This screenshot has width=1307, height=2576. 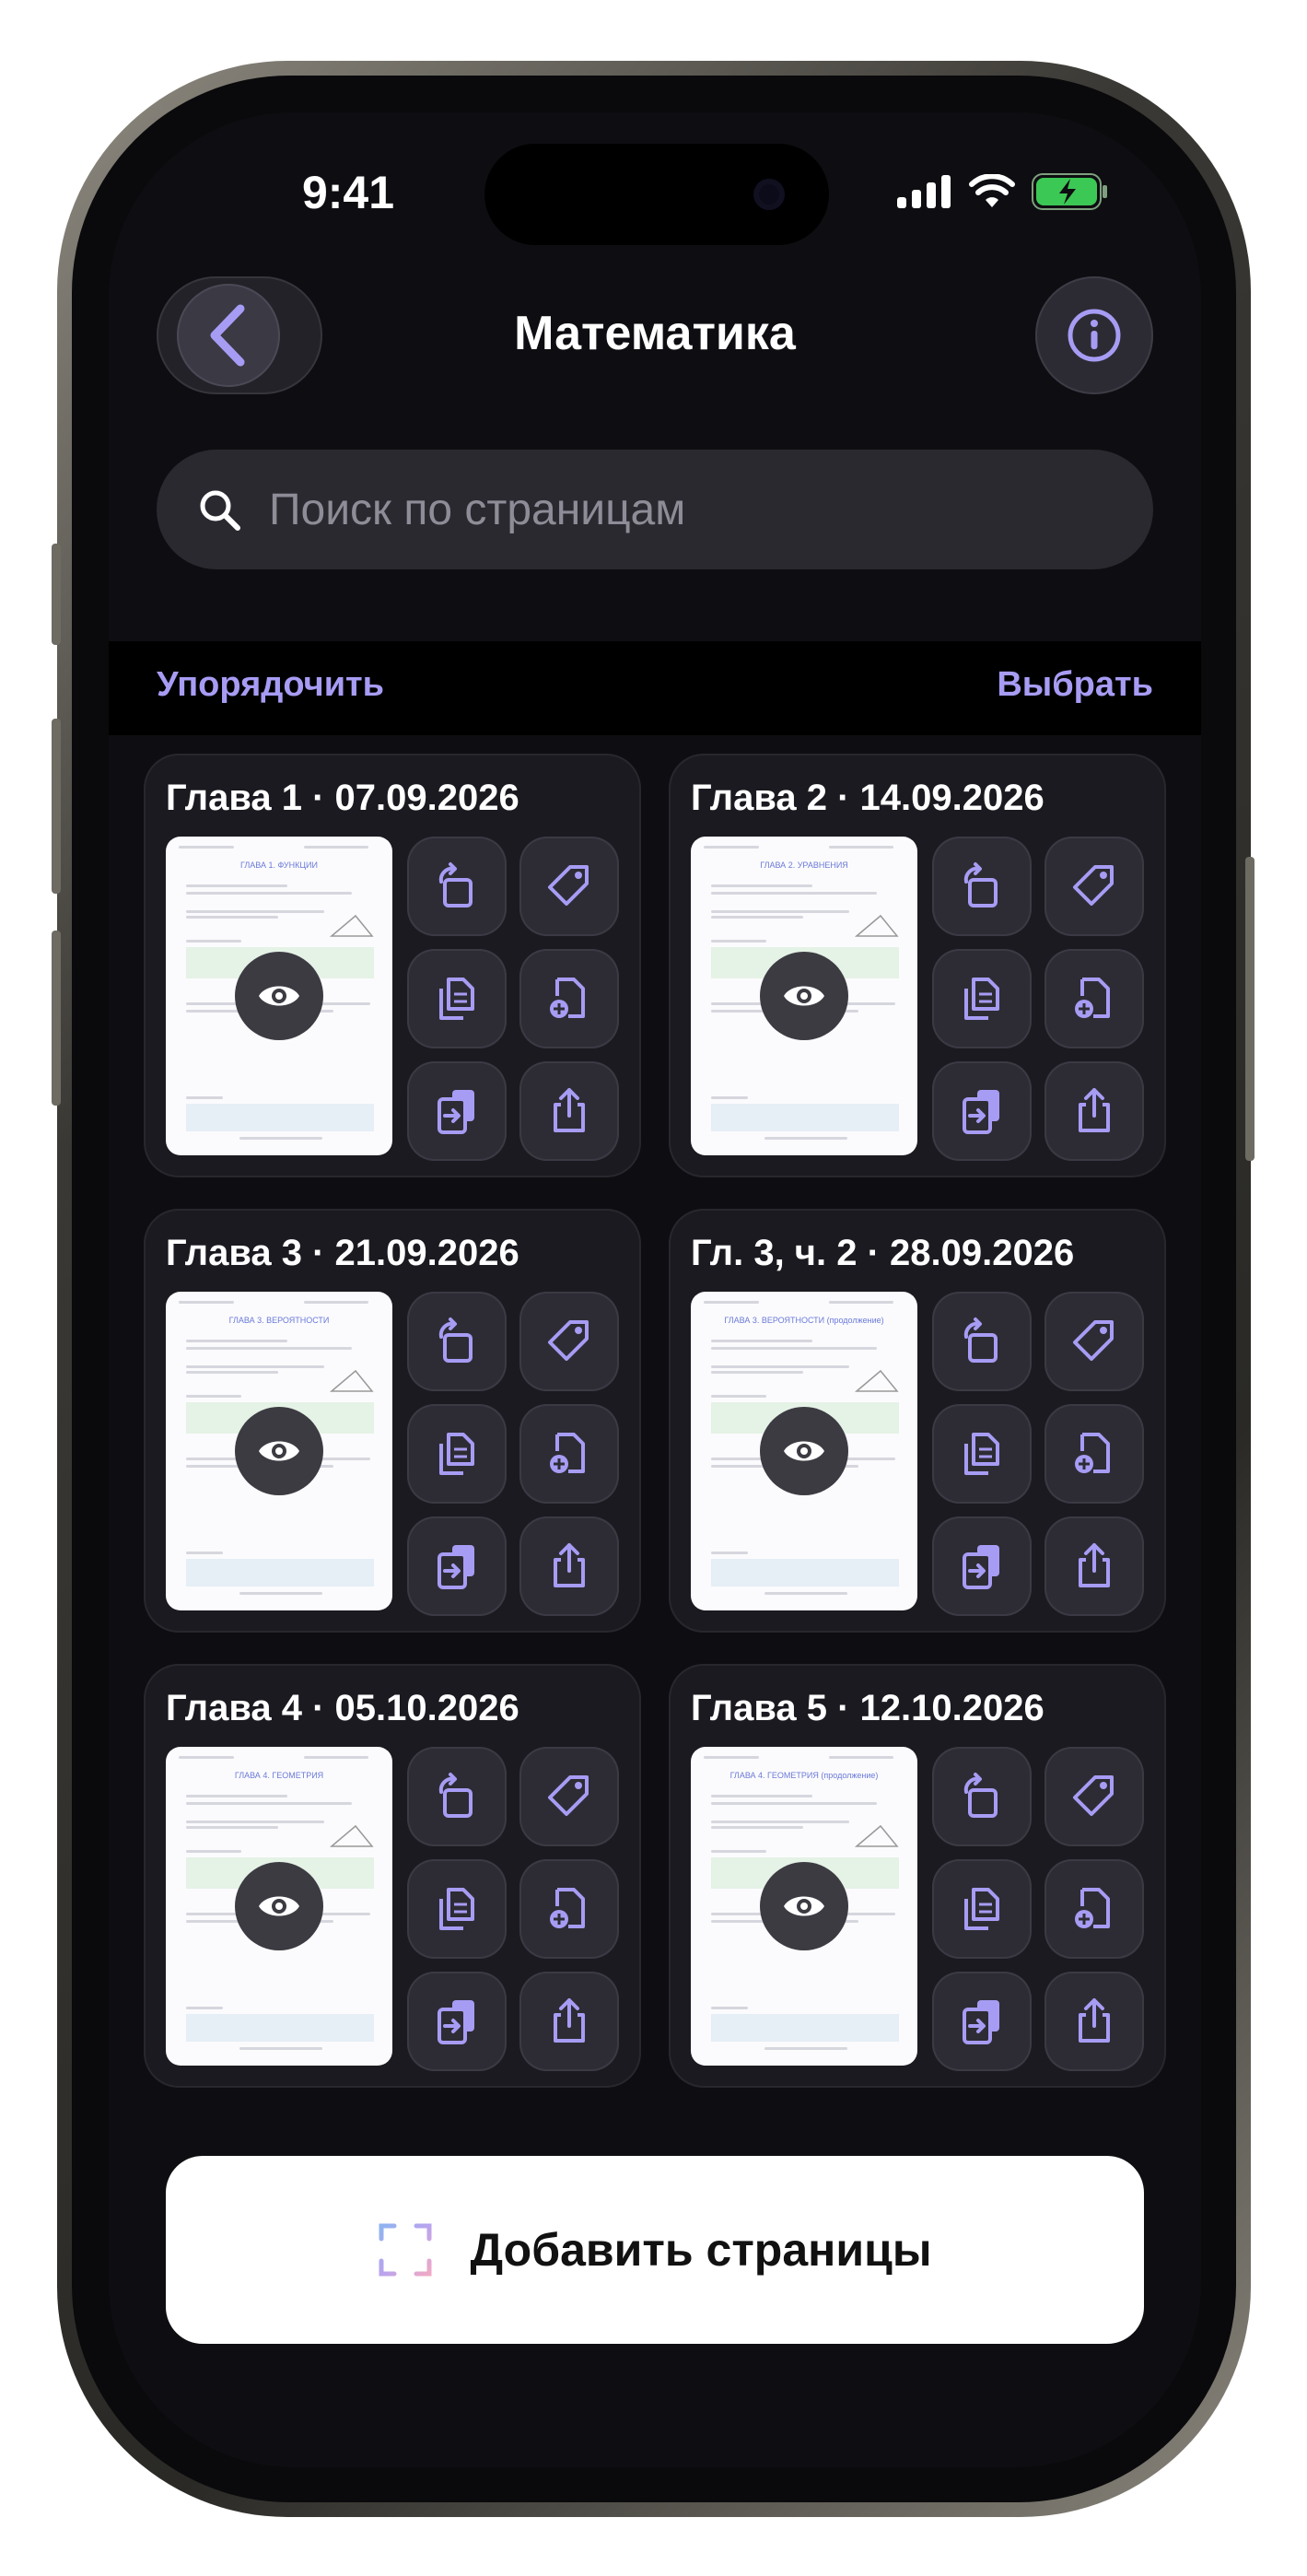 I want to click on page-thumbnail: ГЛАВА 2. УРАВНЕНИЯ, so click(x=804, y=996).